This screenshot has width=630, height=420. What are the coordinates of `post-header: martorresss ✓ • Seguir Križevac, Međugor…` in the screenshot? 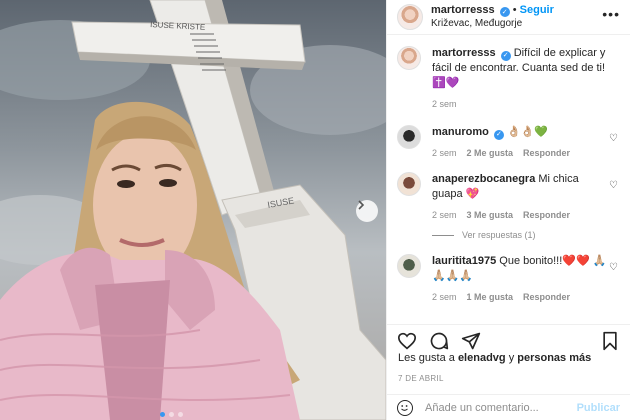 It's located at (508, 17).